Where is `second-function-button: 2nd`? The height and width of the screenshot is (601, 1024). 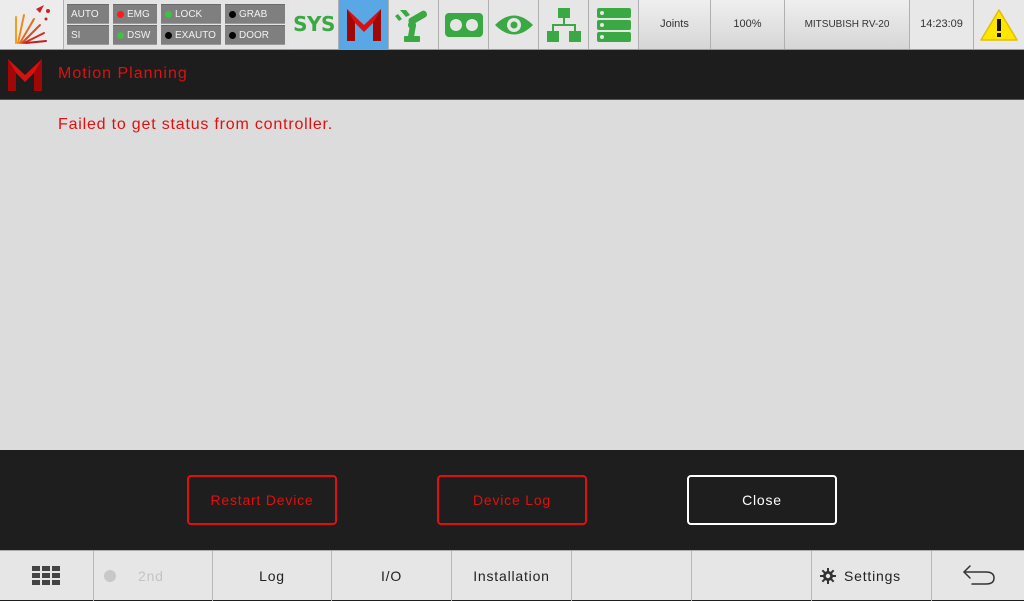 second-function-button: 2nd is located at coordinates (153, 576).